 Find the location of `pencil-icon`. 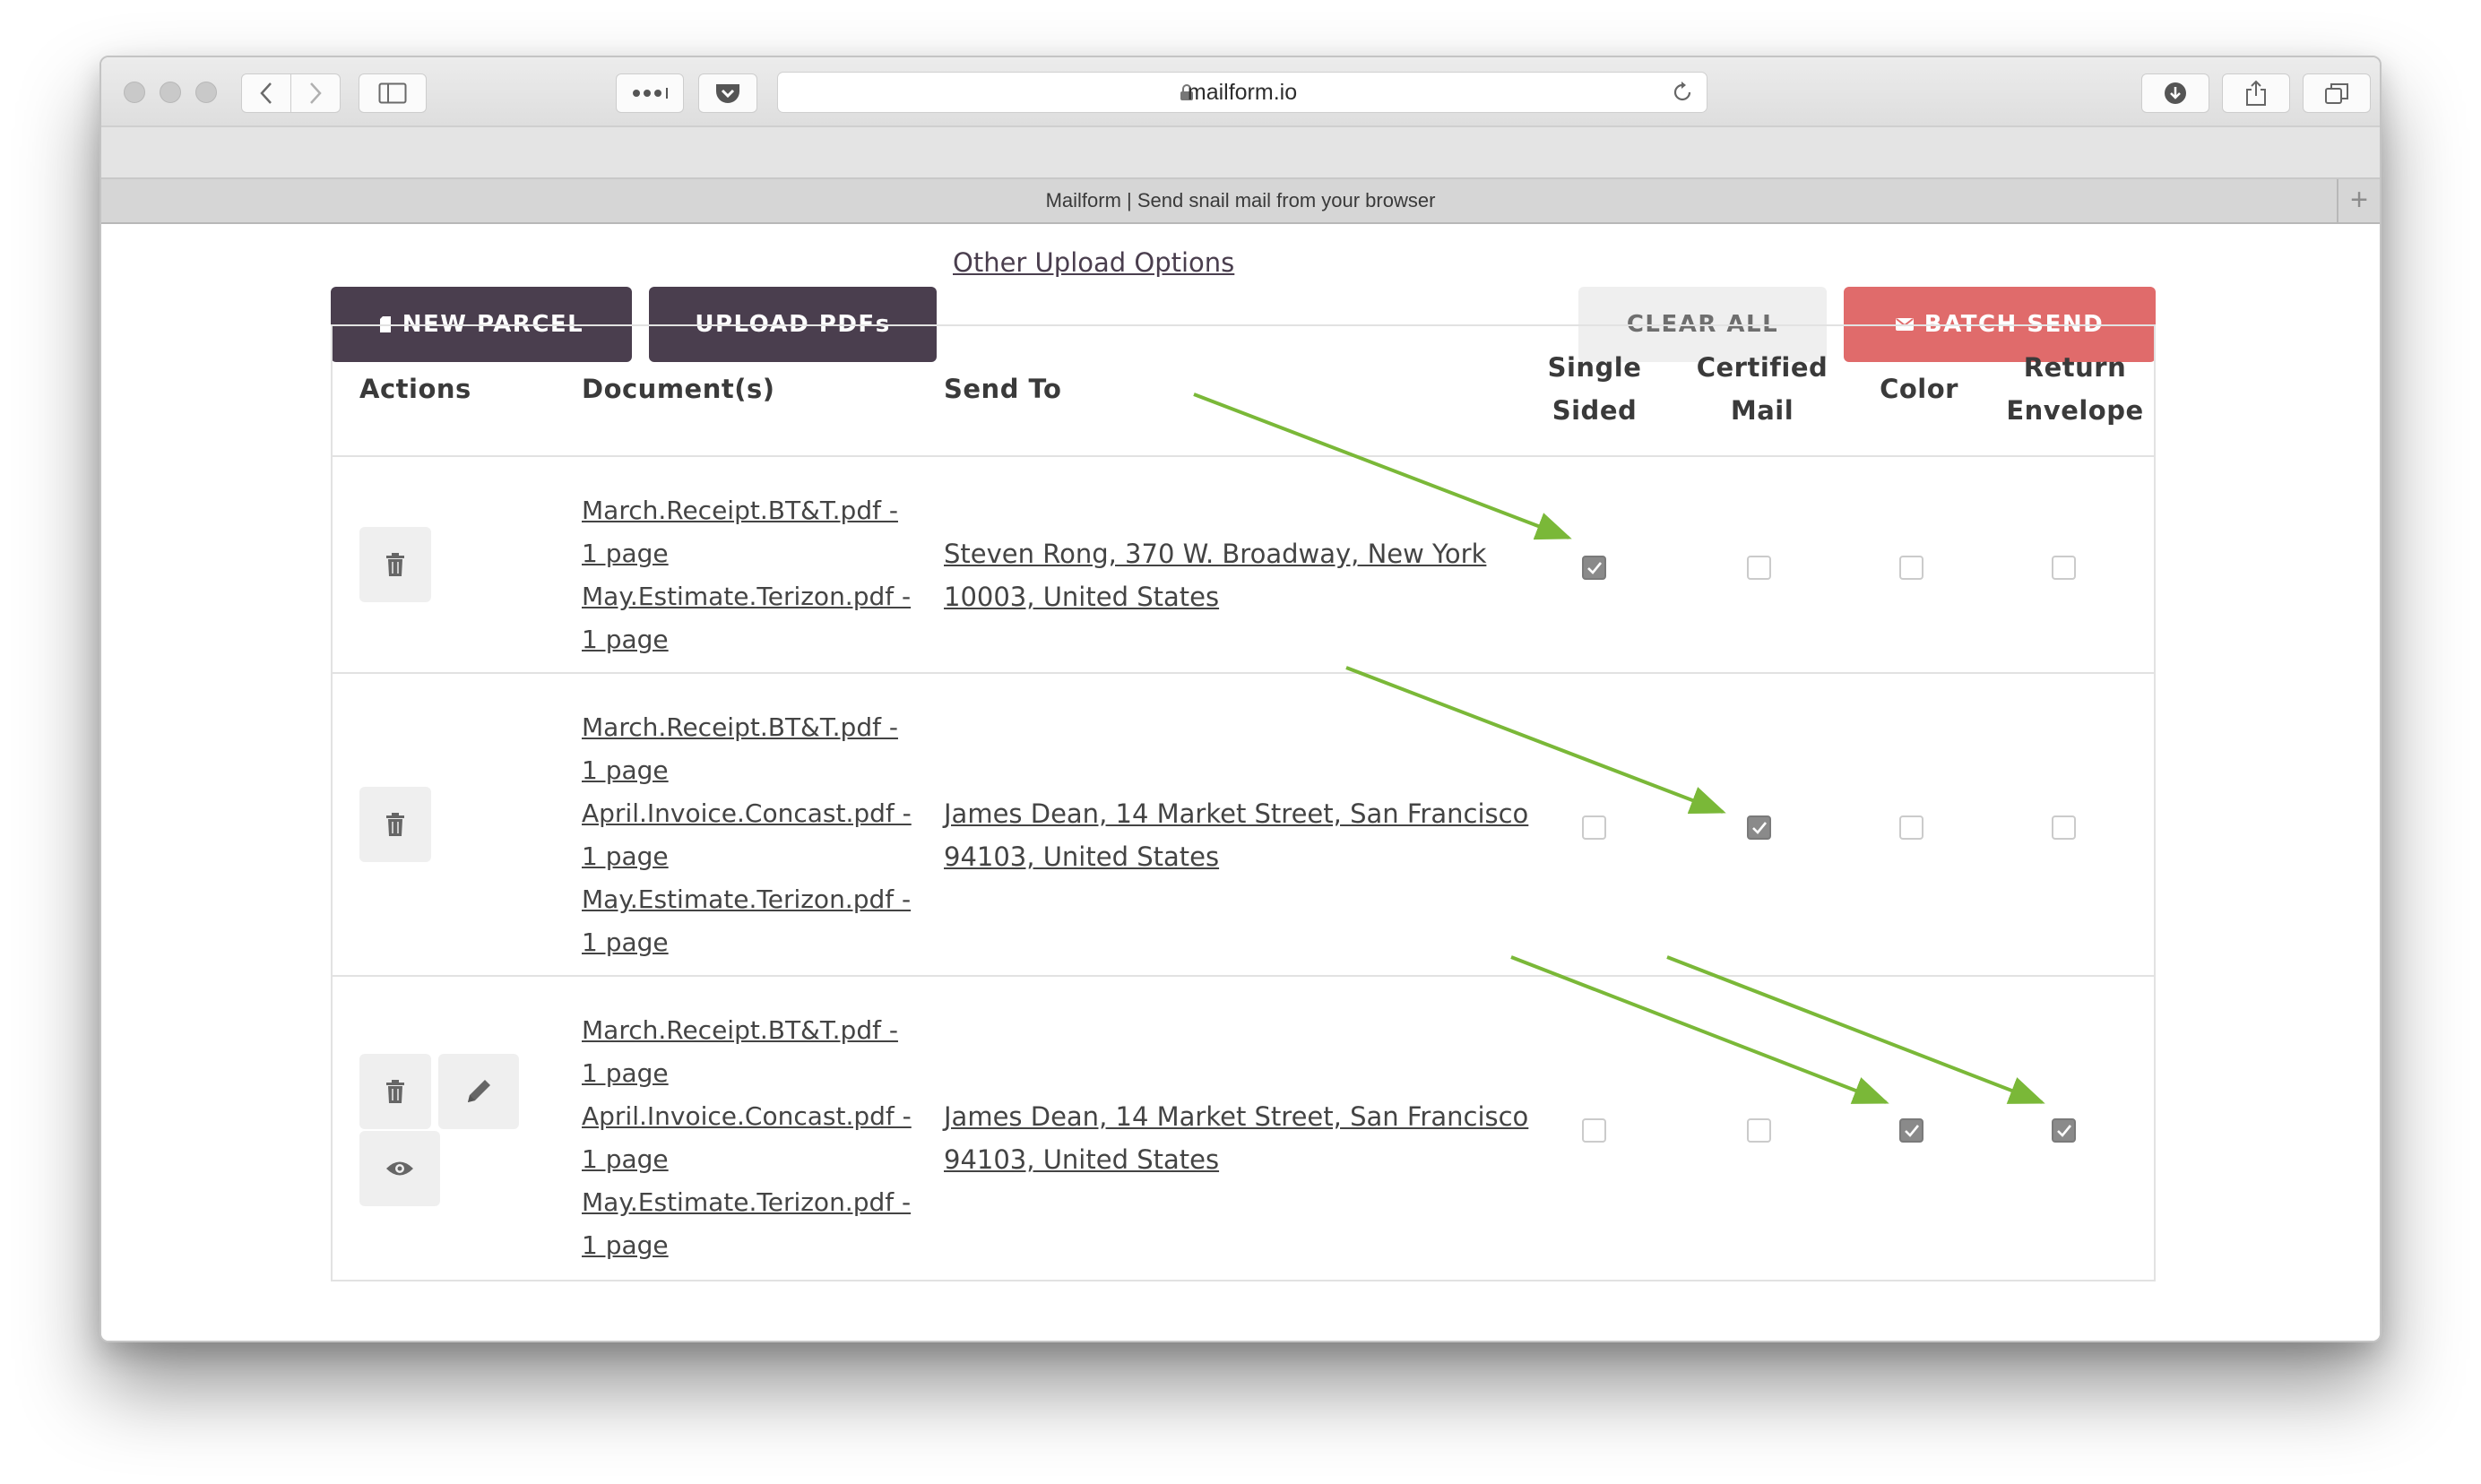

pencil-icon is located at coordinates (479, 1091).